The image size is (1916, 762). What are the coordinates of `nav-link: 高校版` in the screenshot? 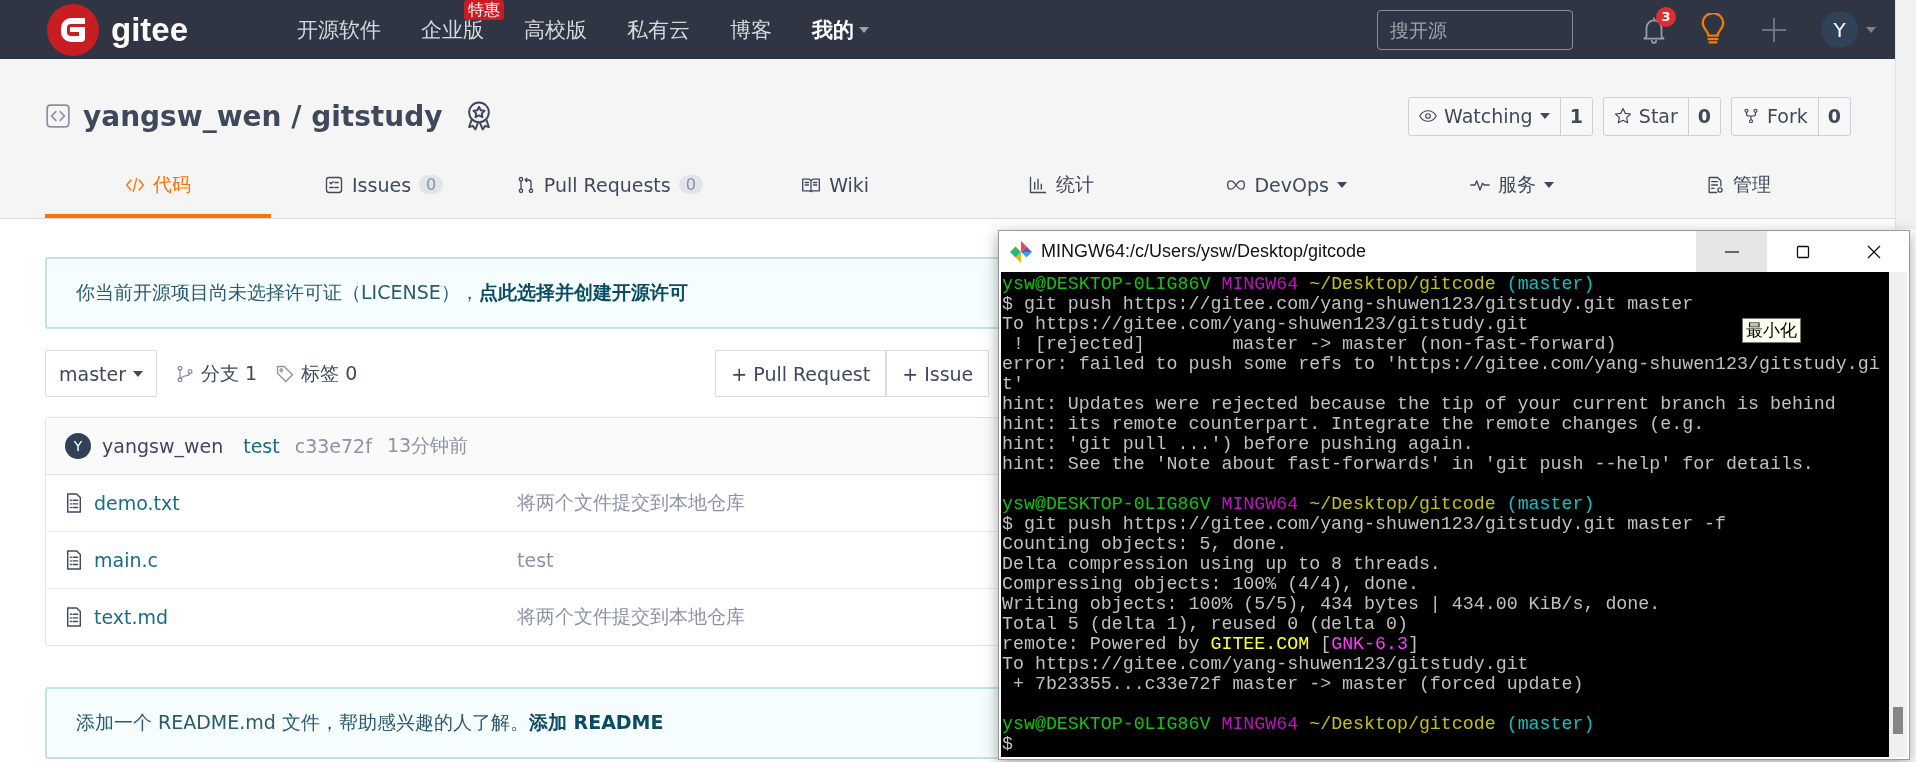 It's located at (555, 29).